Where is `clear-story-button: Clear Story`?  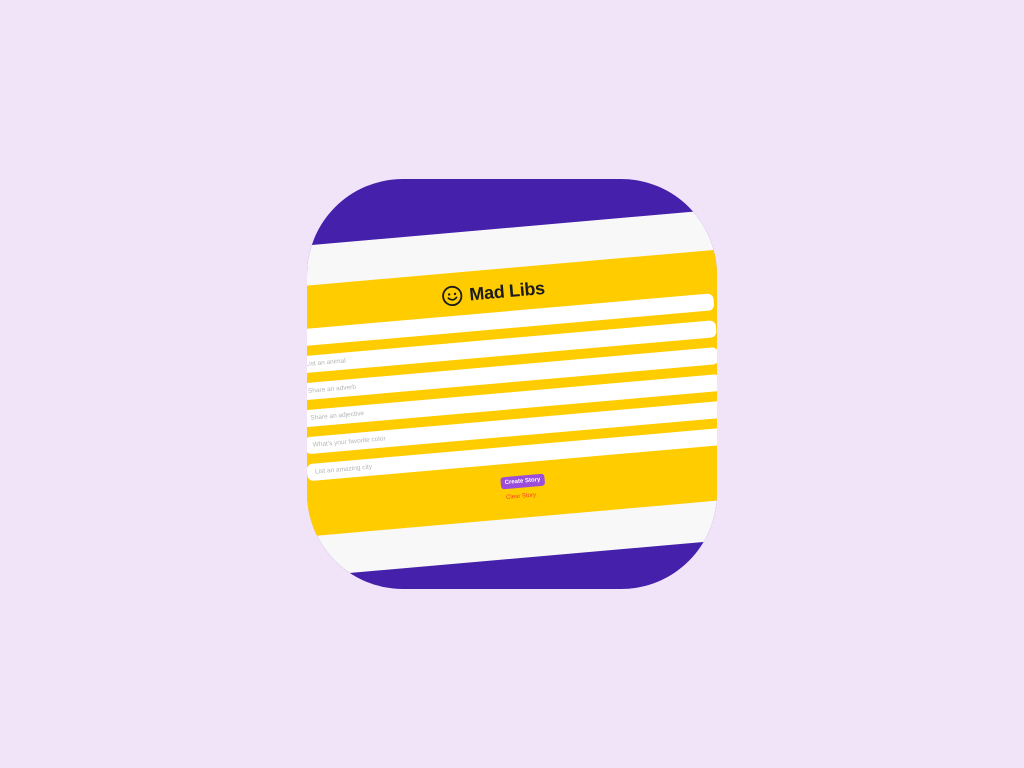
clear-story-button: Clear Story is located at coordinates (521, 496).